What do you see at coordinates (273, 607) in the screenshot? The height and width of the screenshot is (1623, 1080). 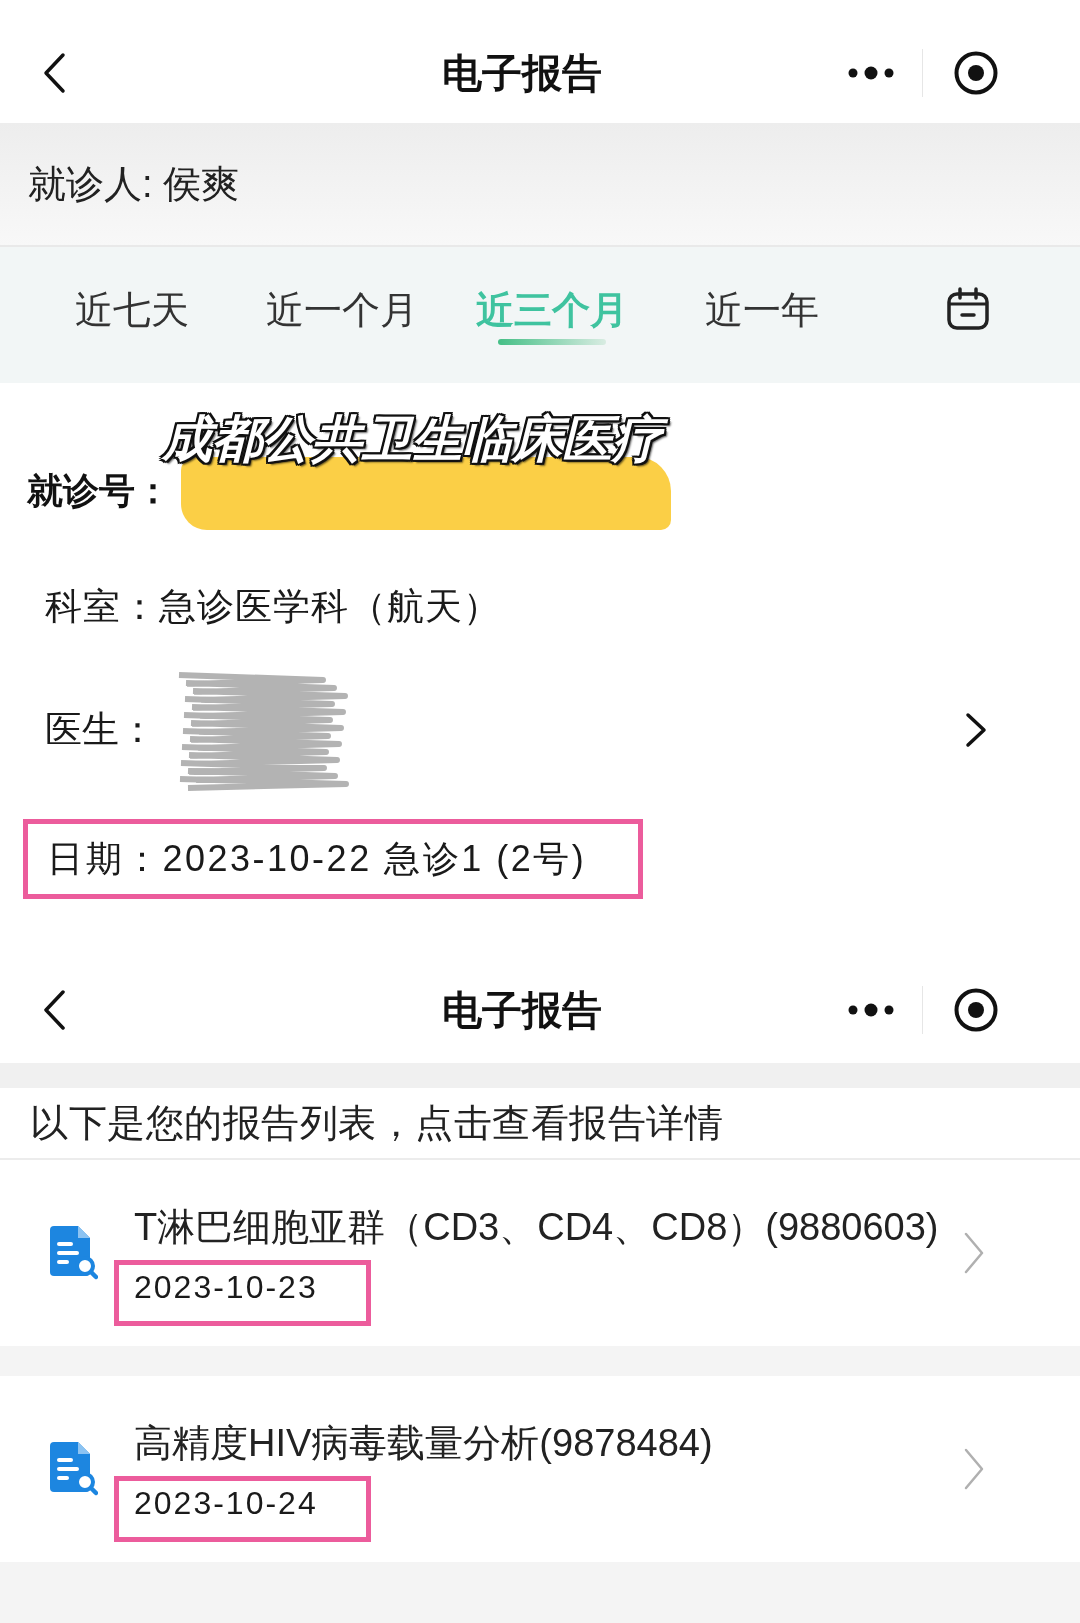 I see `department-text: 科室：急诊医学科（航天）` at bounding box center [273, 607].